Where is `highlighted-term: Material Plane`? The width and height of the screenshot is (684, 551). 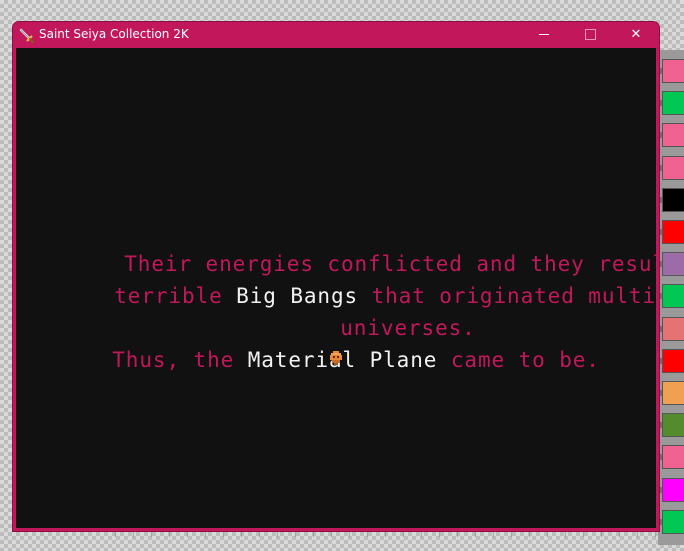
highlighted-term: Material Plane is located at coordinates (342, 360).